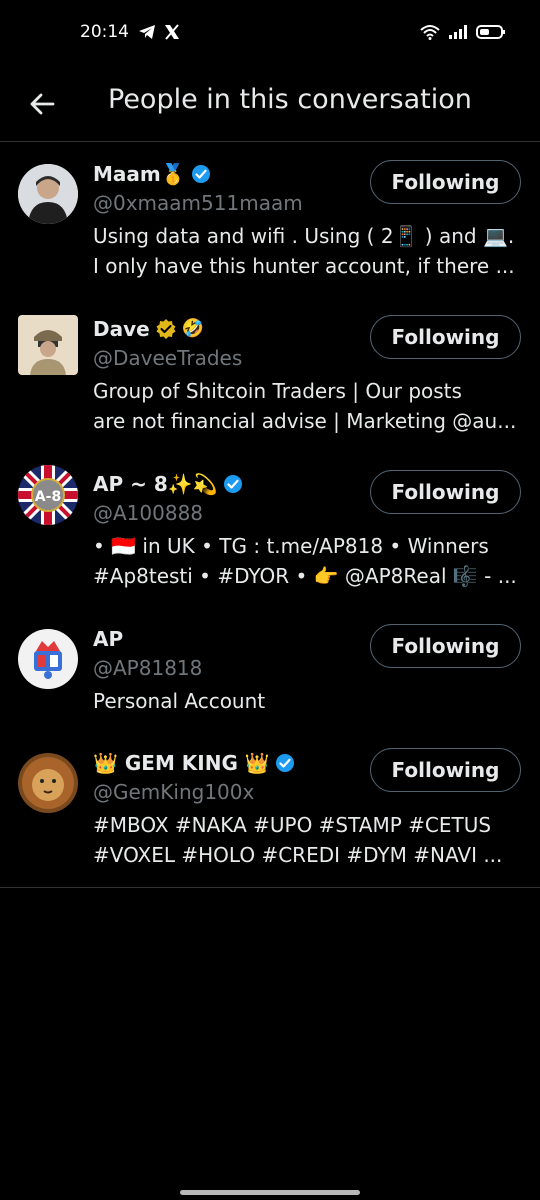  Describe the element at coordinates (430, 32) in the screenshot. I see `wifi-icon` at that location.